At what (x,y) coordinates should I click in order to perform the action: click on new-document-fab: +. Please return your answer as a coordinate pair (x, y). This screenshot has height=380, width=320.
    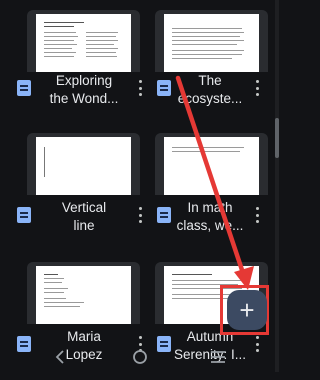
    Looking at the image, I should click on (247, 310).